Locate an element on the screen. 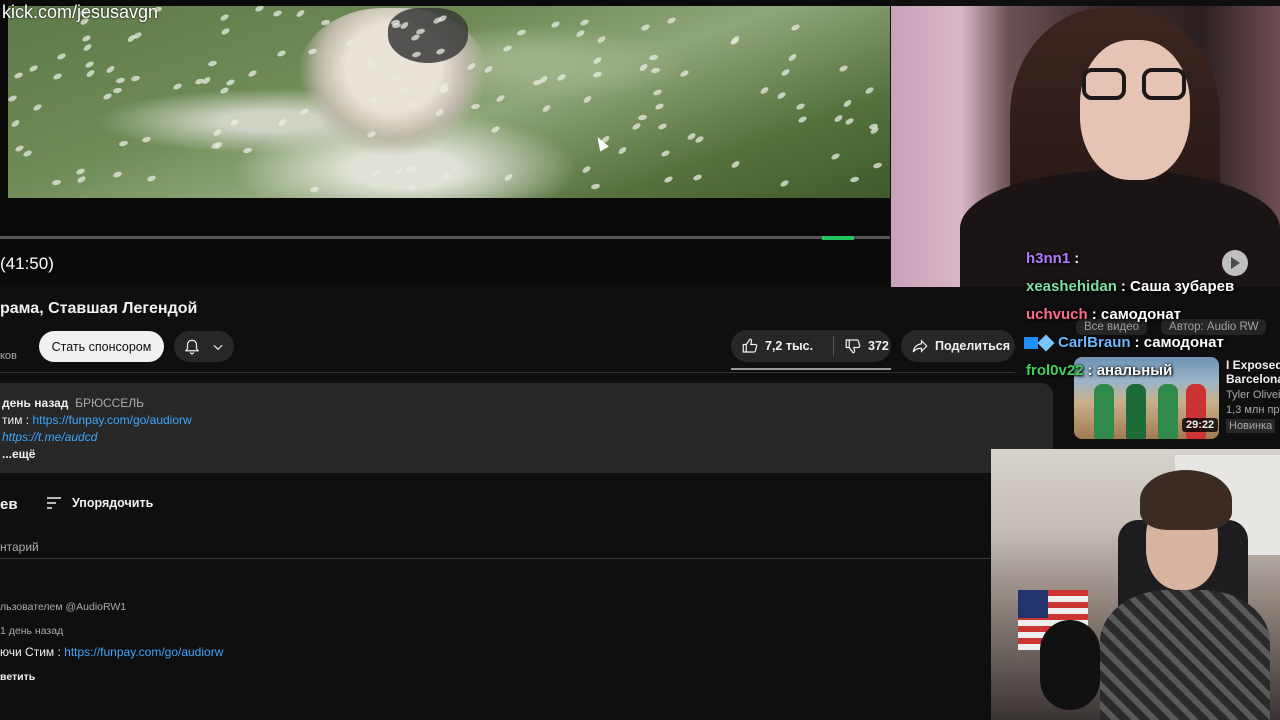 The image size is (1280, 720). chat-message: frol0v22: анальный is located at coordinates (1099, 370).